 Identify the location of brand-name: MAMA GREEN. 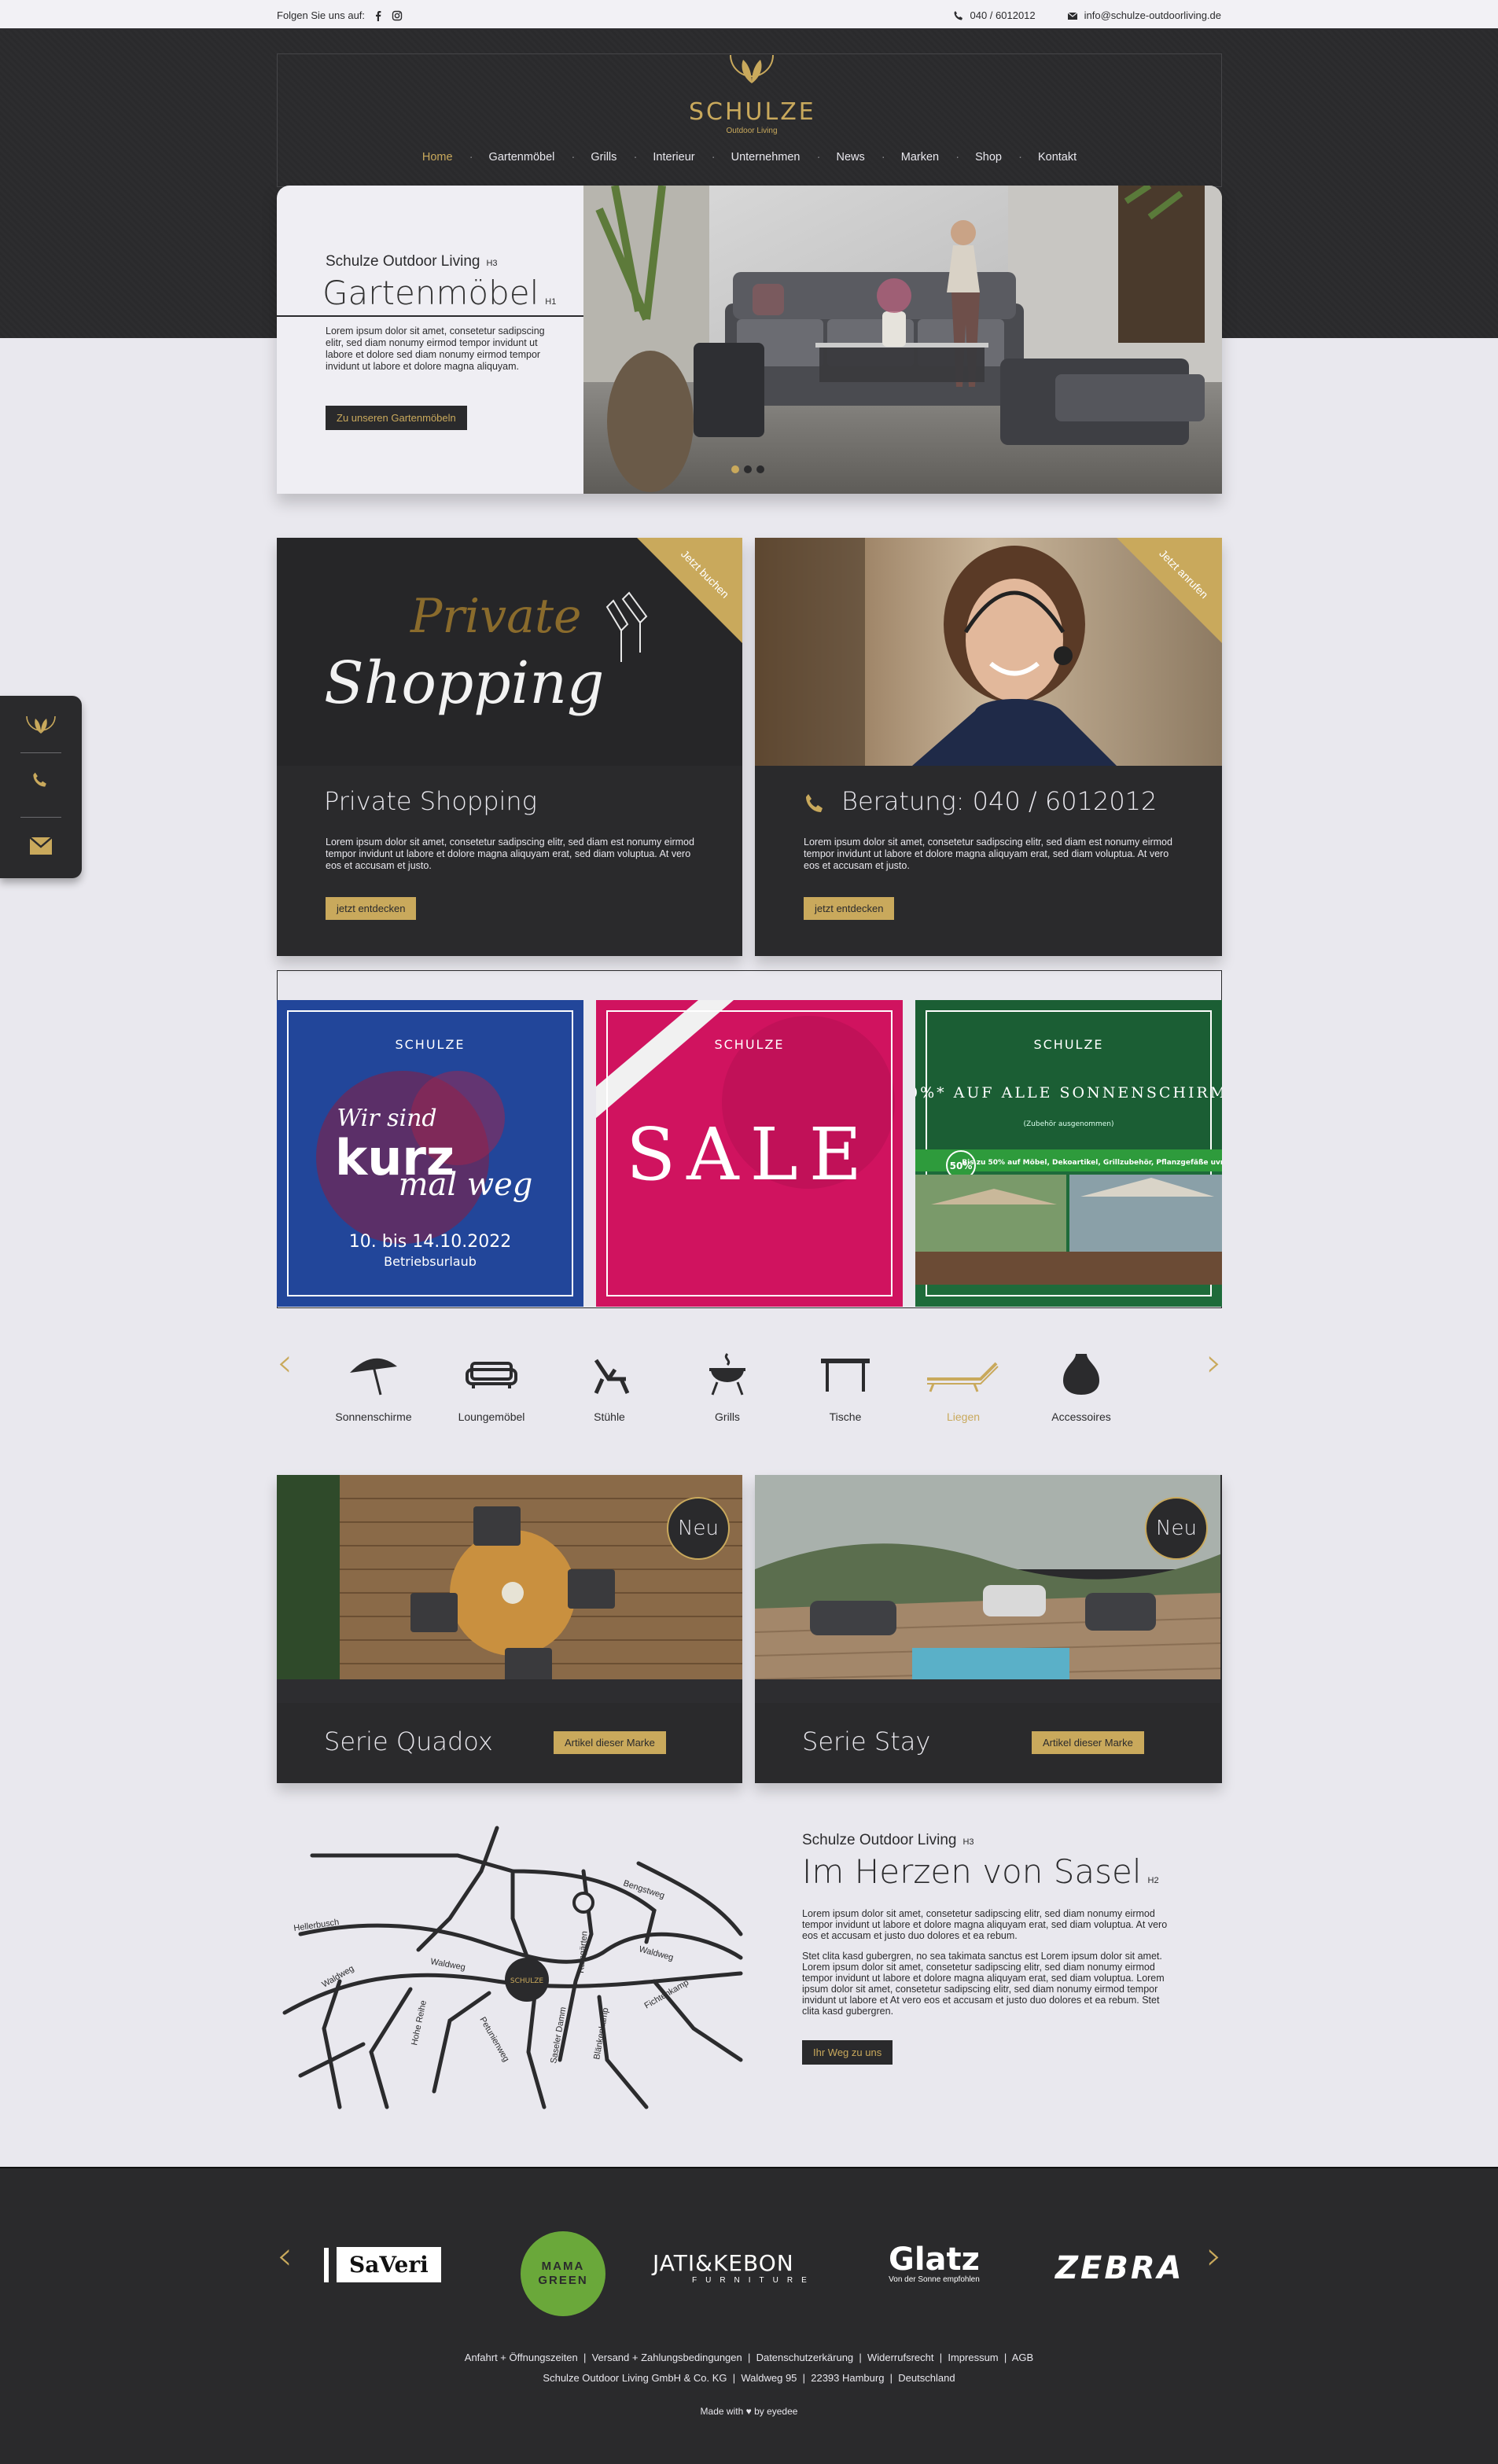
(563, 2273).